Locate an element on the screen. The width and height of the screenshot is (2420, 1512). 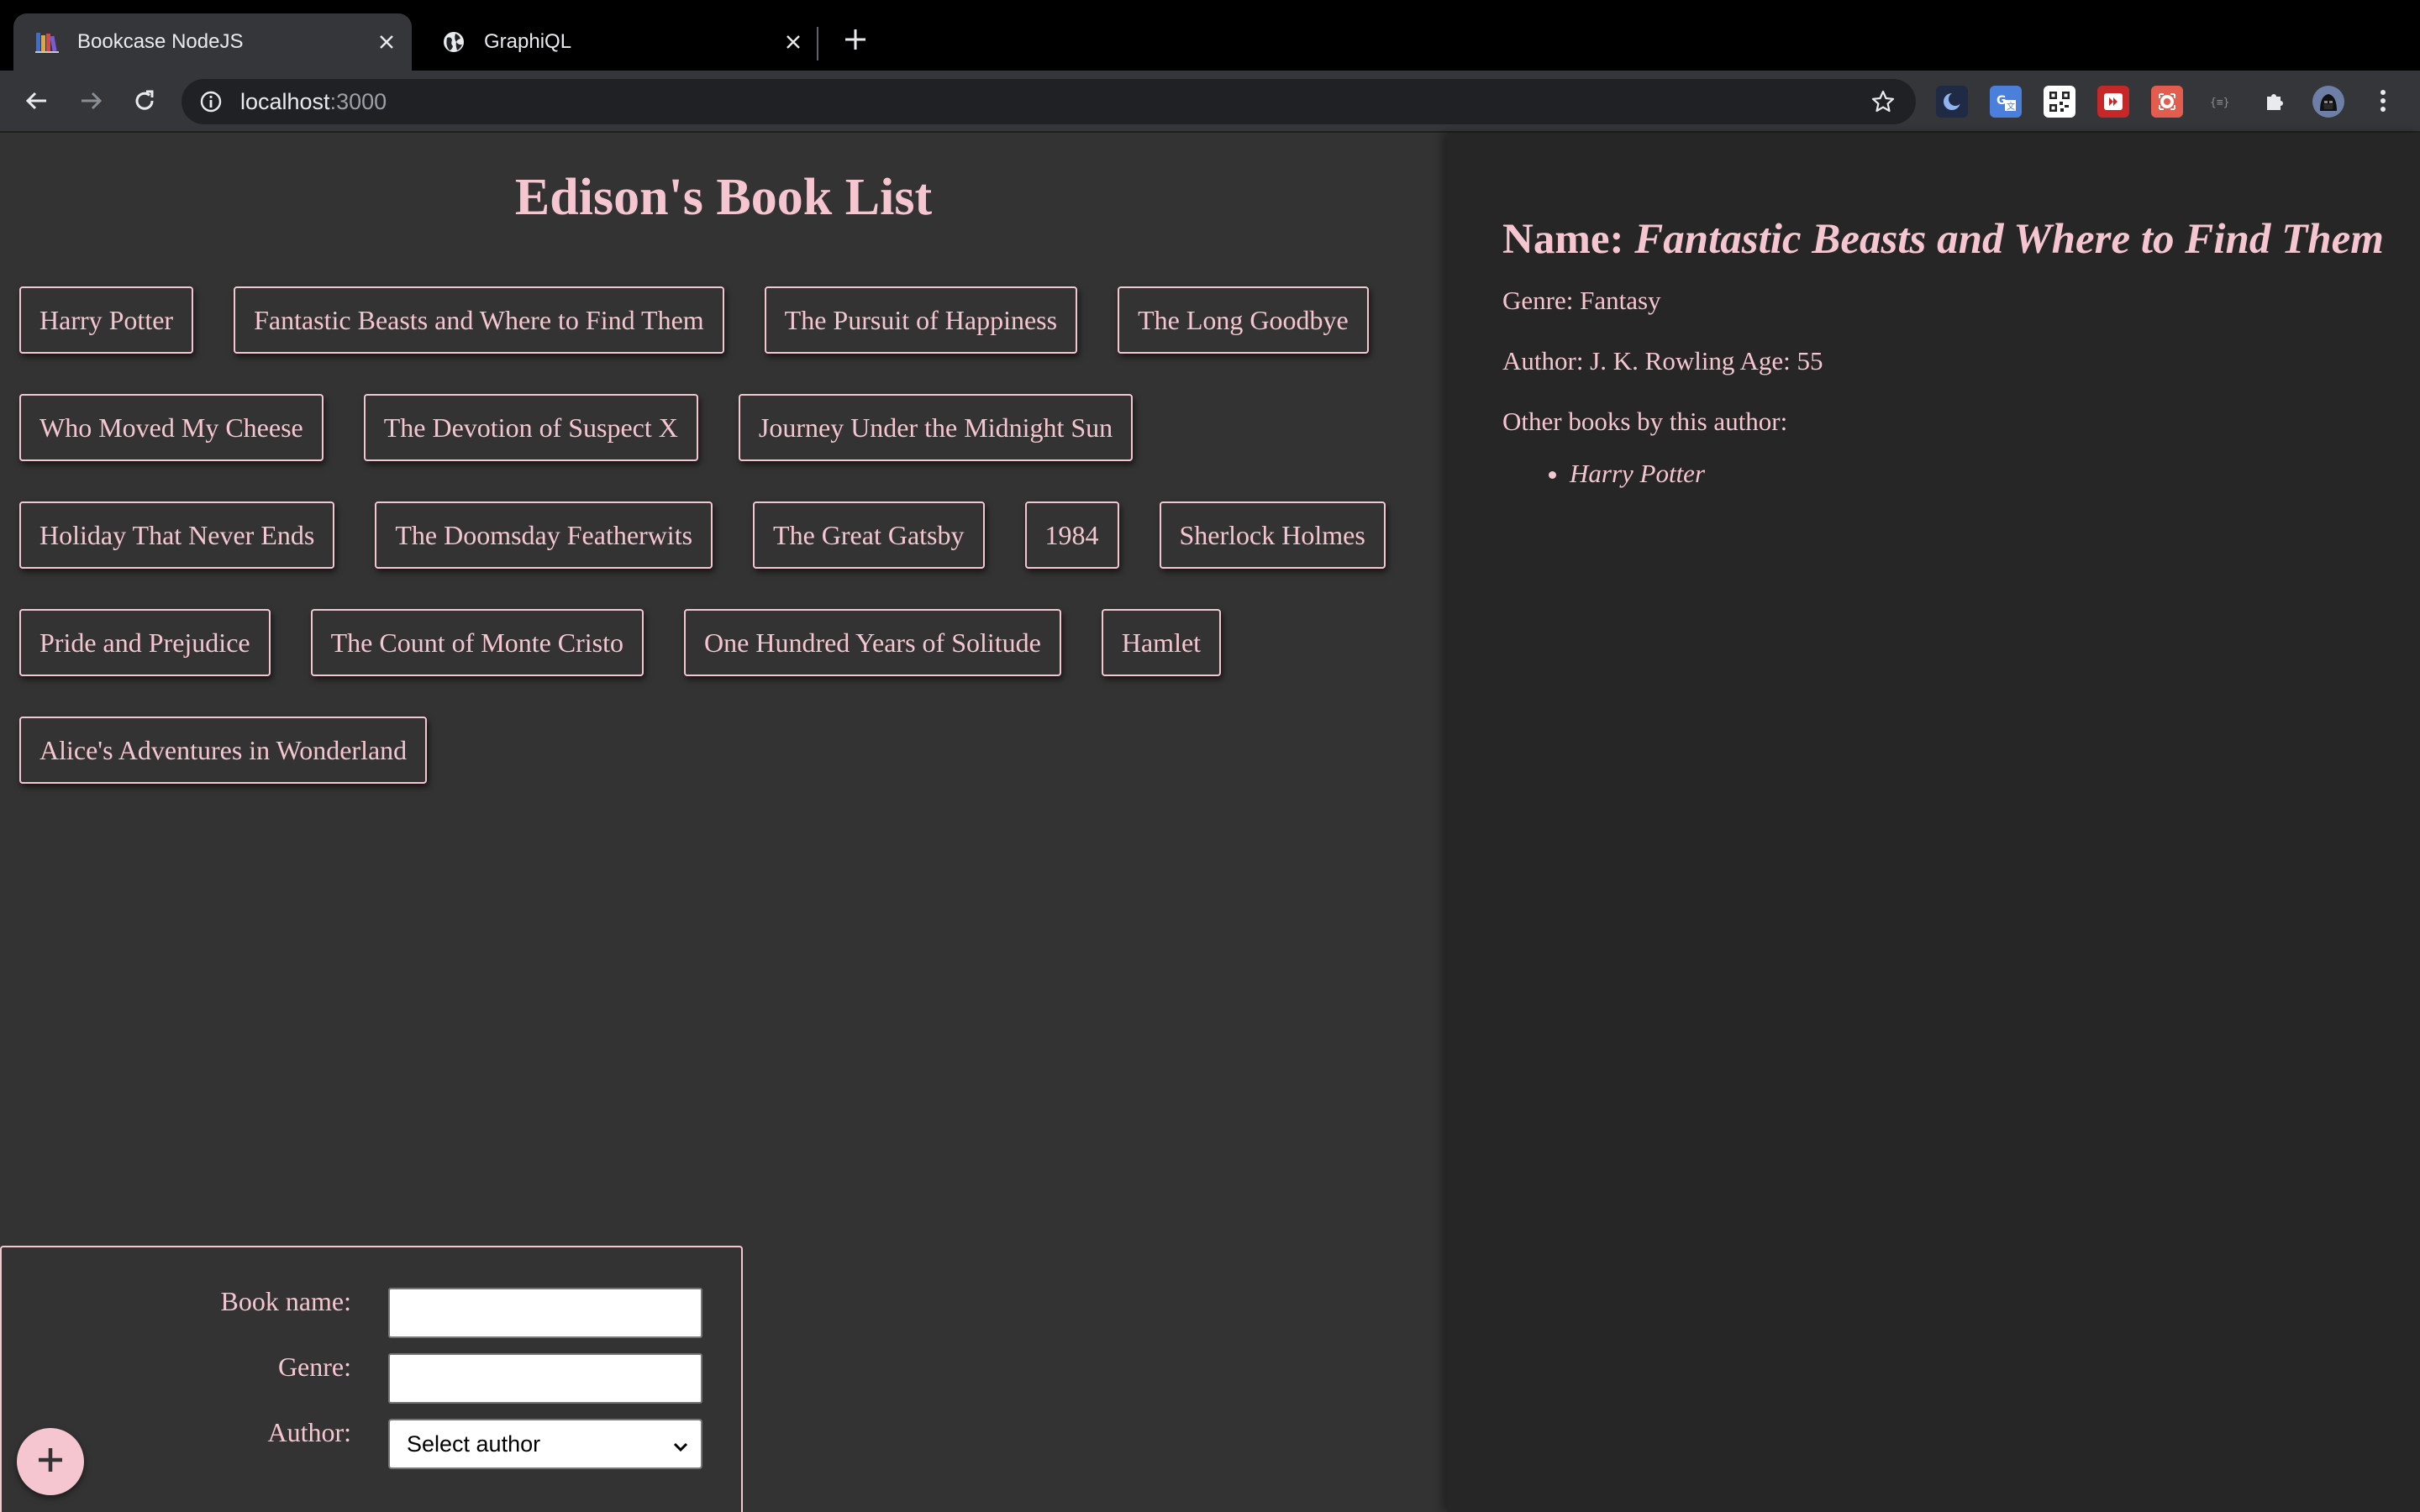
genre-label: Genre: is located at coordinates (314, 1367).